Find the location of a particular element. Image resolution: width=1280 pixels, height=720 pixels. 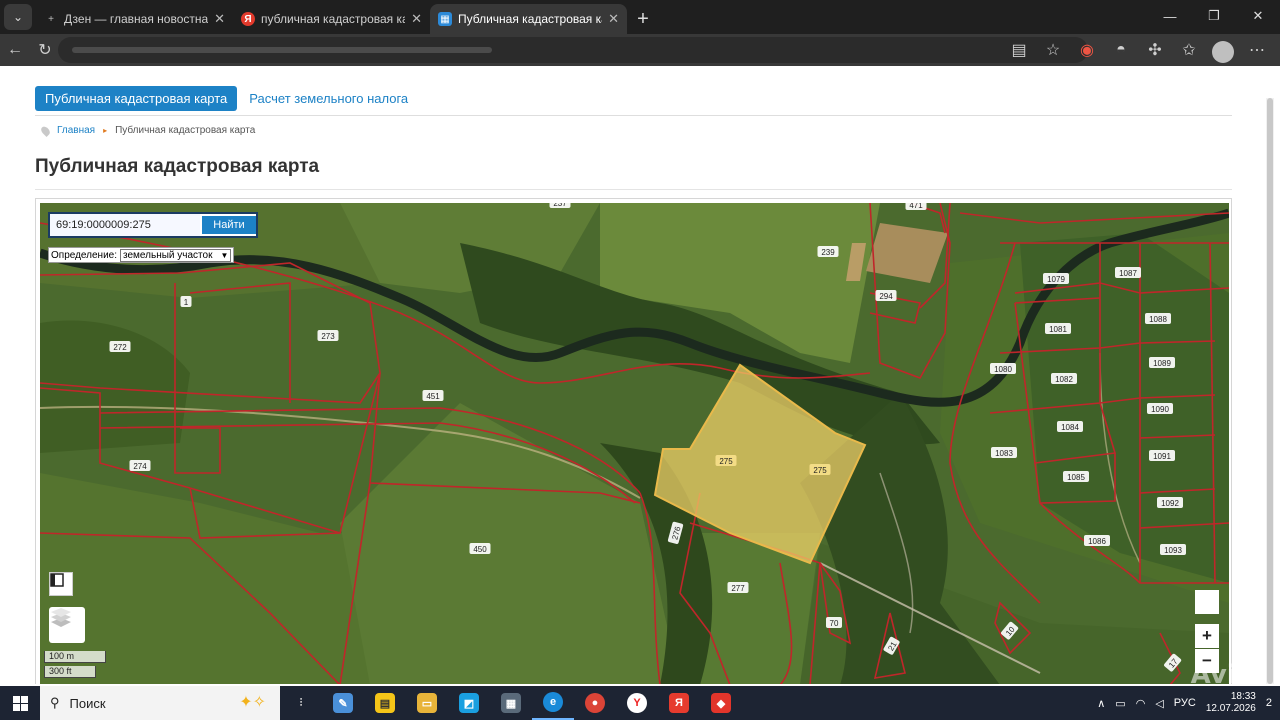

scale-metric: 100 m is located at coordinates (75, 657).